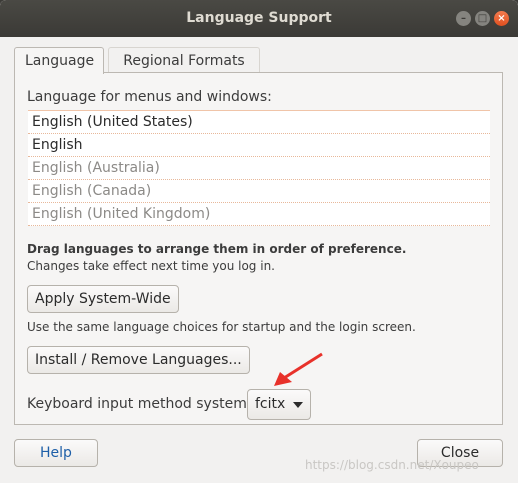 The image size is (518, 483). I want to click on keyboard-input-method-value: fcitx, so click(270, 404).